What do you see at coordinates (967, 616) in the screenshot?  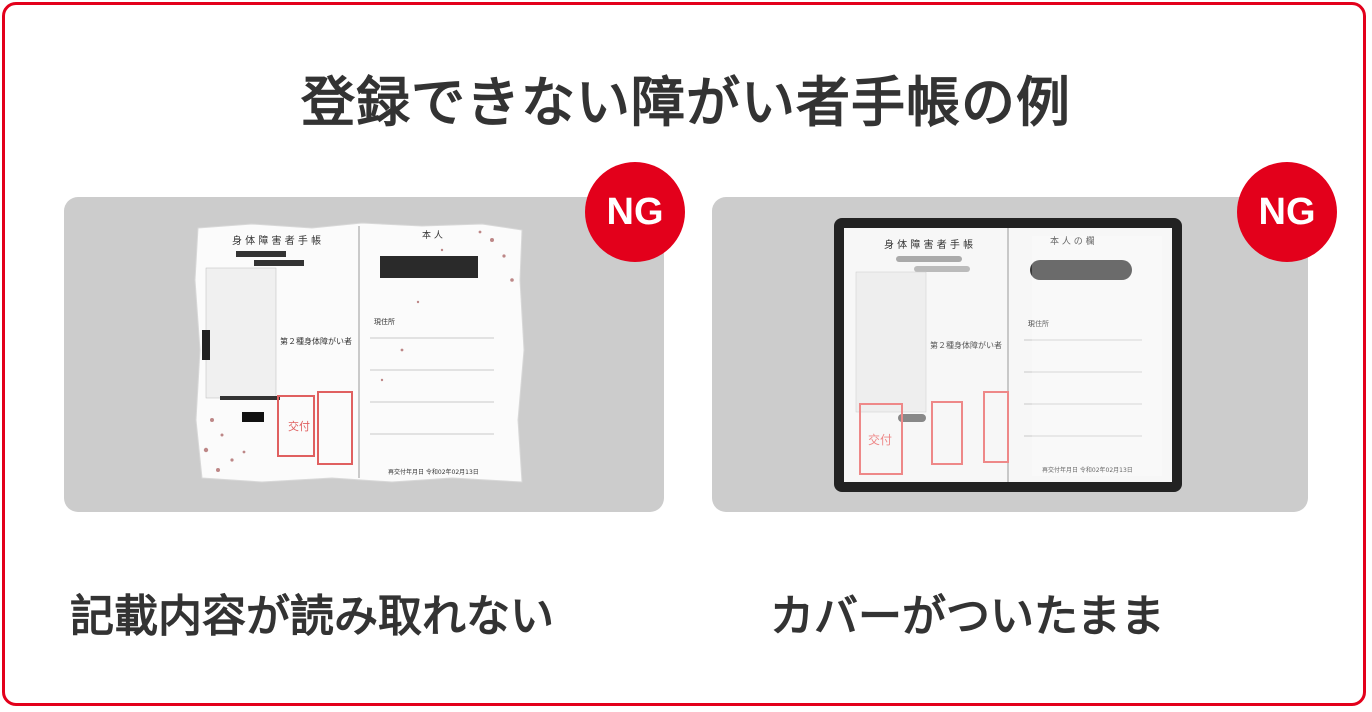 I see `caption-with-cover: カバーがついたまま` at bounding box center [967, 616].